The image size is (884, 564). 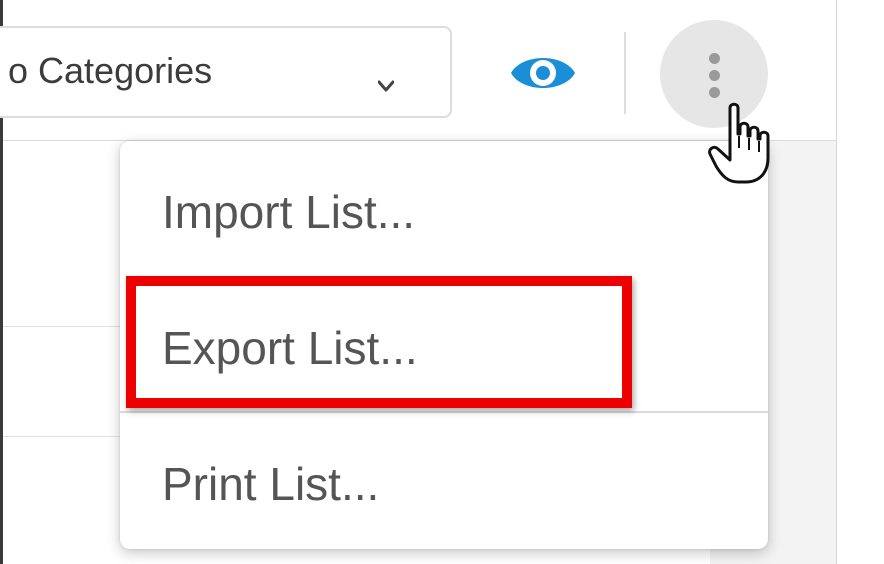 What do you see at coordinates (226, 72) in the screenshot?
I see `category-dropdown: o Categories` at bounding box center [226, 72].